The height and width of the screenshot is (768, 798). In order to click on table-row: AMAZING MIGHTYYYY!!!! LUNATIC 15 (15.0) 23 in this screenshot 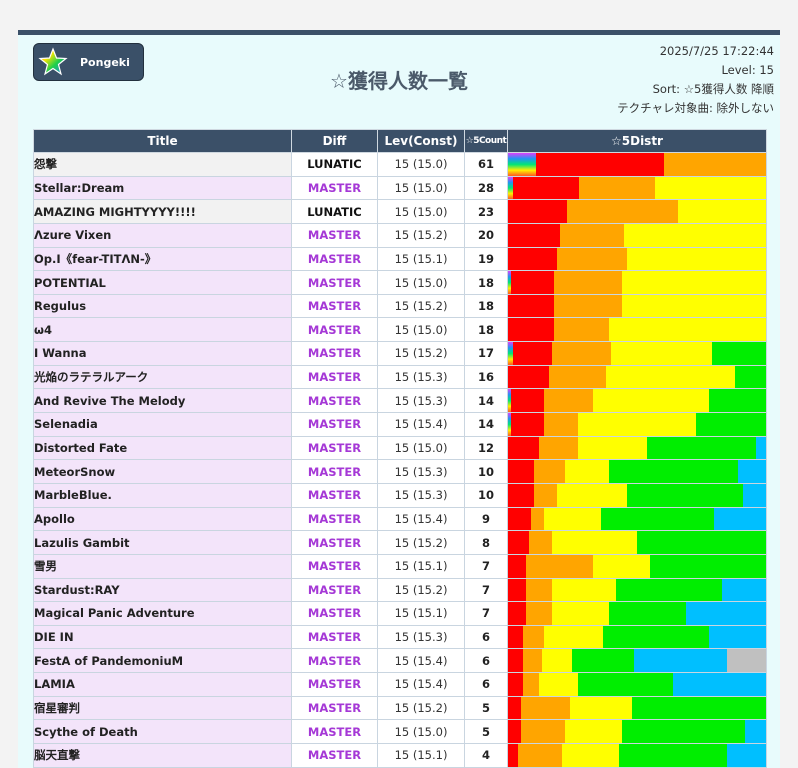, I will do `click(400, 211)`.